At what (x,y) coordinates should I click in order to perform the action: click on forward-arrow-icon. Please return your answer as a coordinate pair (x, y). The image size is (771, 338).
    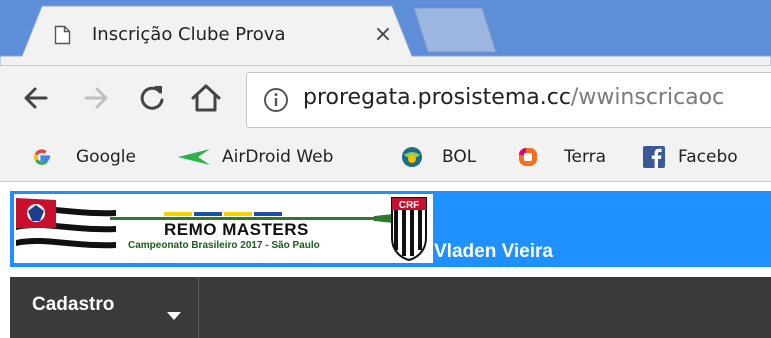
    Looking at the image, I should click on (96, 98).